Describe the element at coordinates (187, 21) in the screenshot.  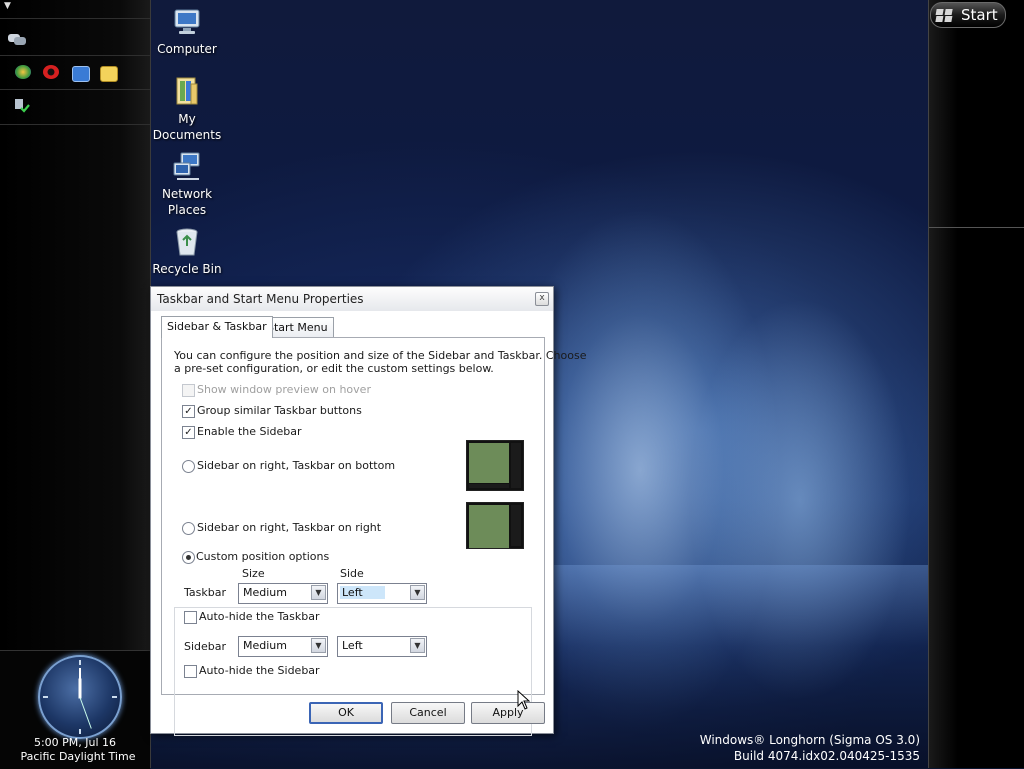
I see `computer-icon` at that location.